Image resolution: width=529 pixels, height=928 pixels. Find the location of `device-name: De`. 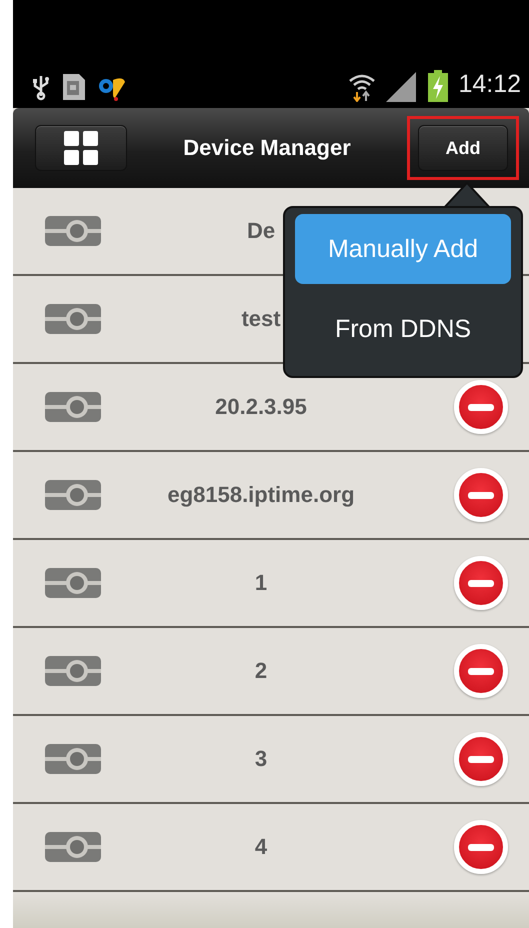

device-name: De is located at coordinates (261, 231).